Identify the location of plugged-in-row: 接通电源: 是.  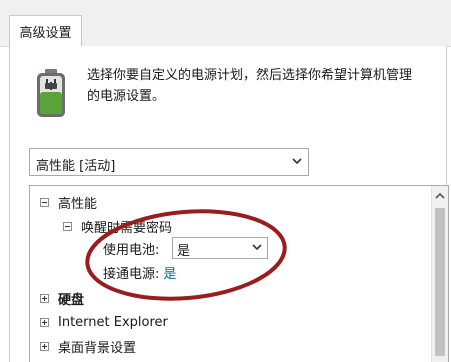
(139, 272).